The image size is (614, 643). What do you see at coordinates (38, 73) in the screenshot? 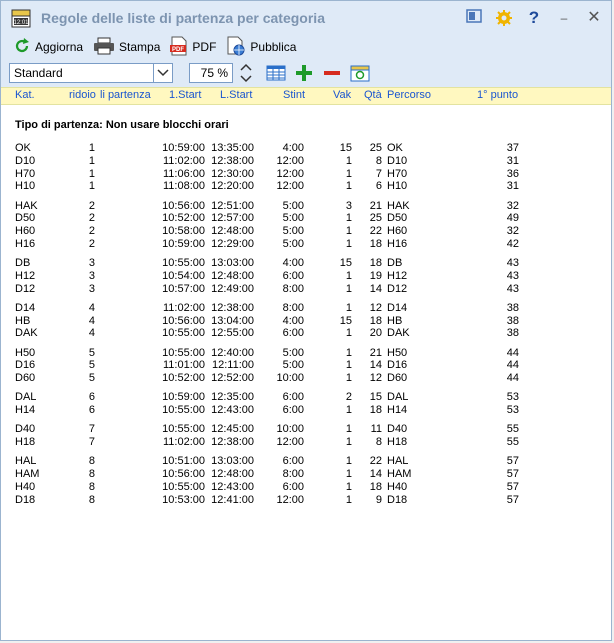
I see `view-select-value: Standard` at bounding box center [38, 73].